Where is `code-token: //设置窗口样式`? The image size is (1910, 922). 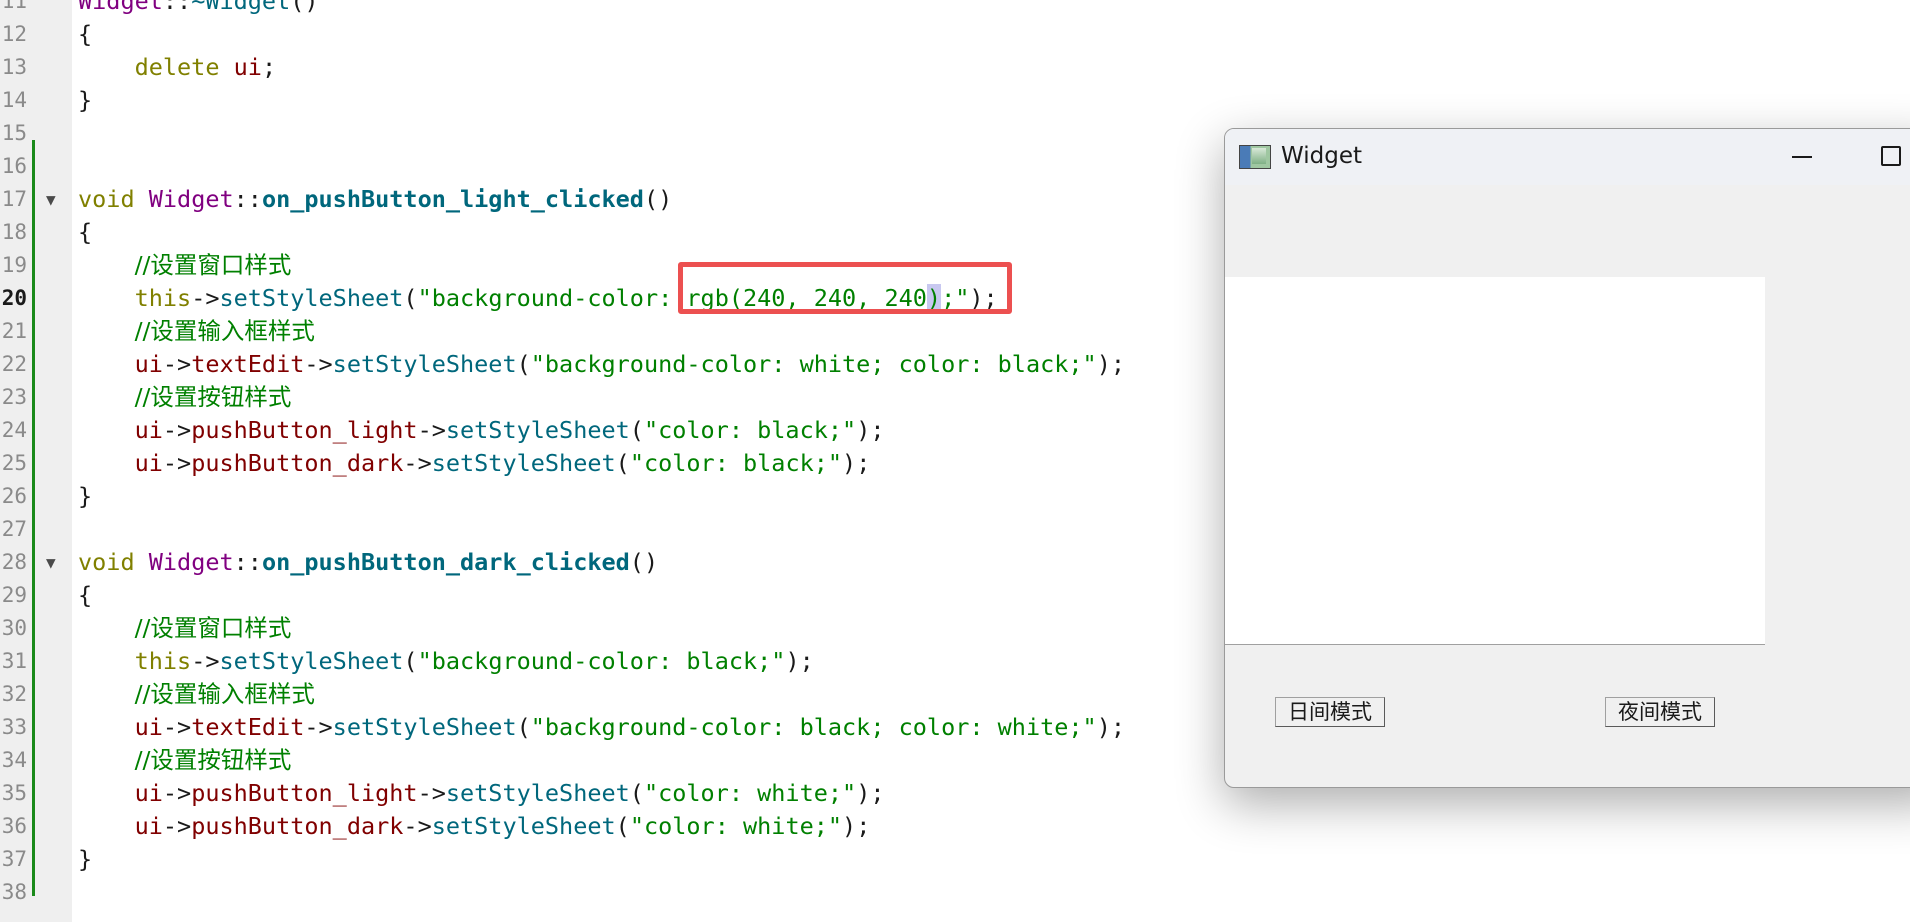 code-token: //设置窗口样式 is located at coordinates (213, 265).